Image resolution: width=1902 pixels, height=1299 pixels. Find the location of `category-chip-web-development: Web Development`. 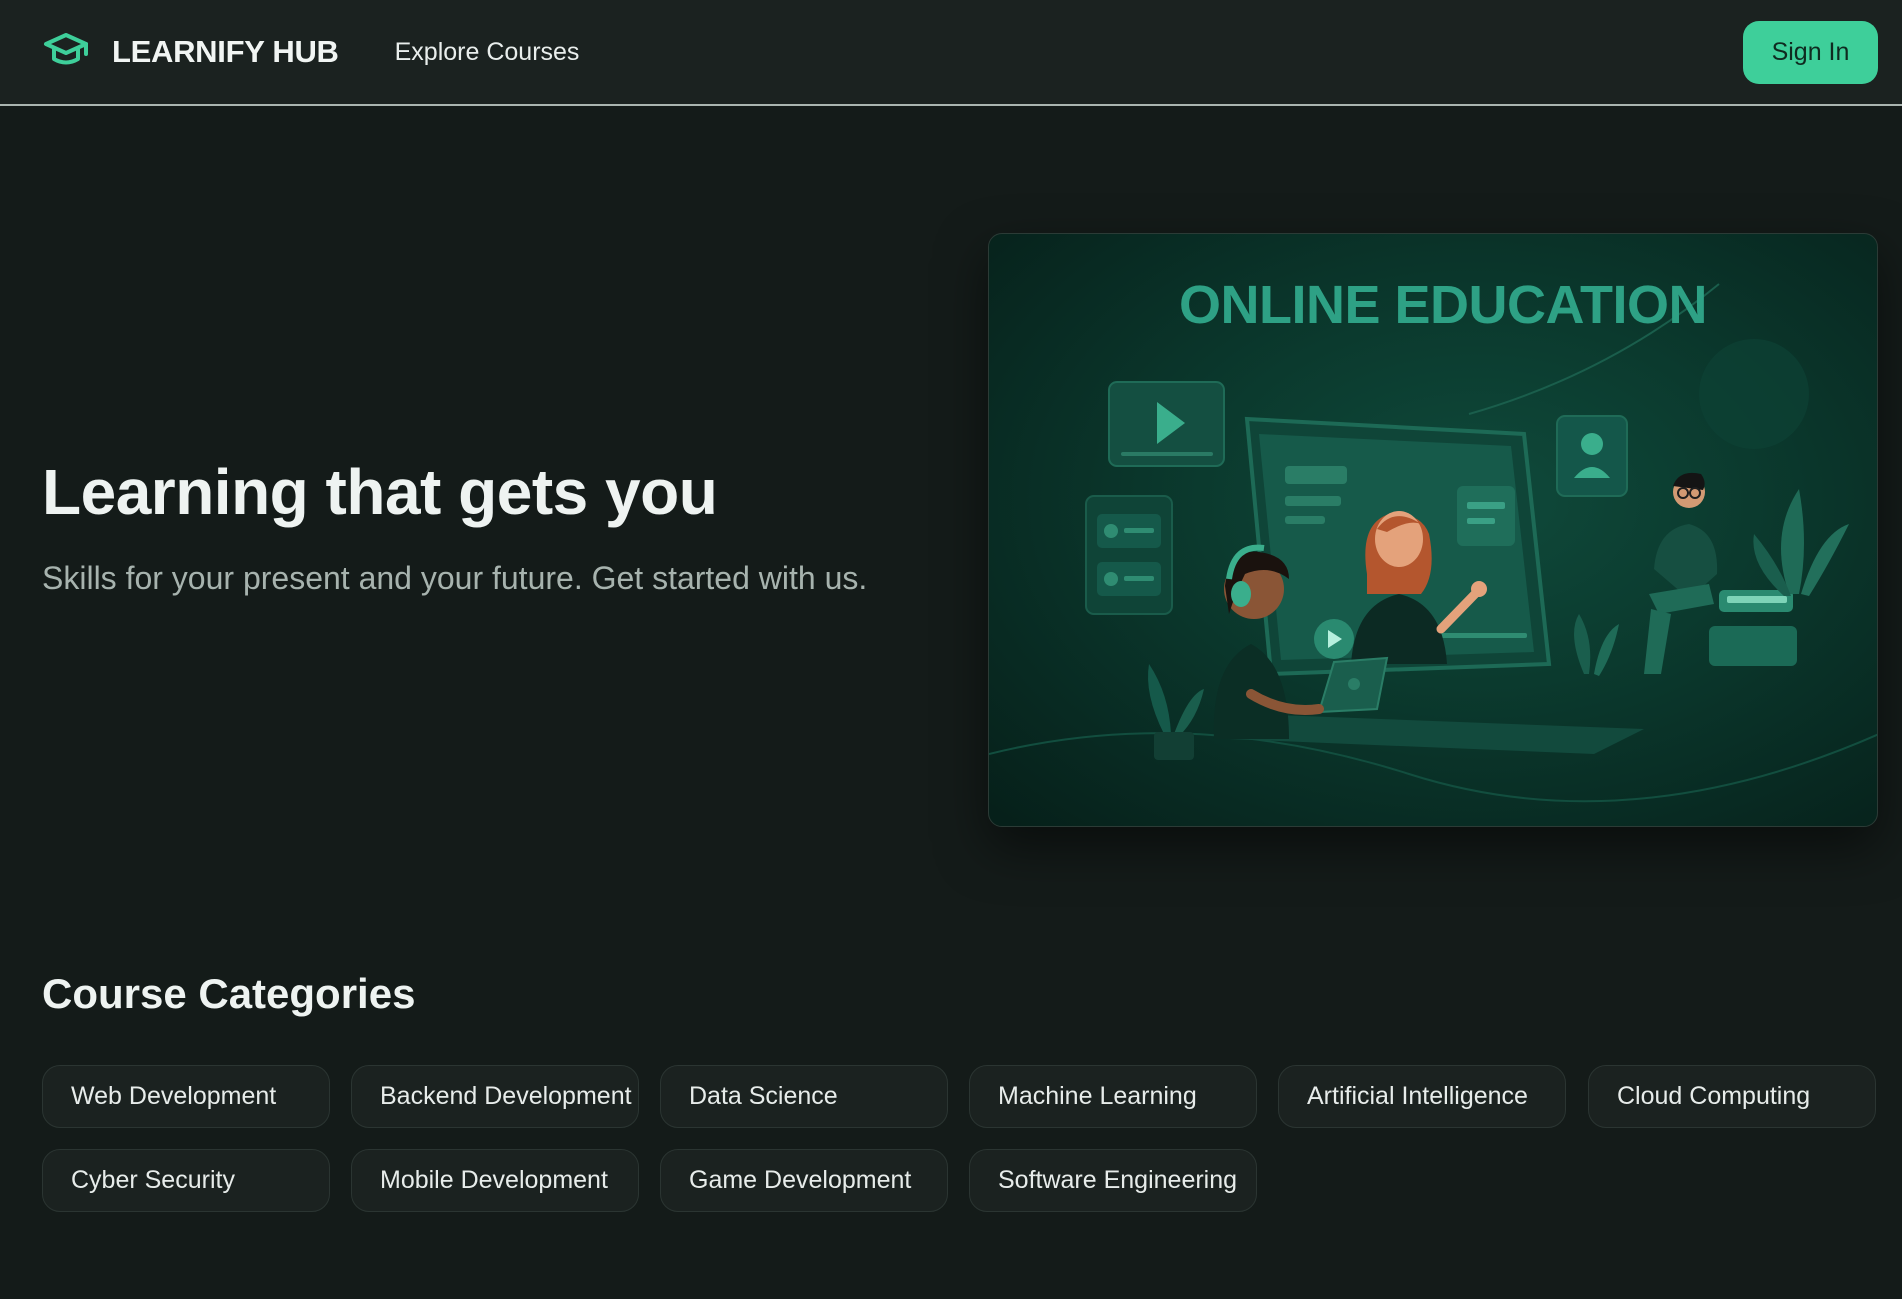

category-chip-web-development: Web Development is located at coordinates (186, 1096).